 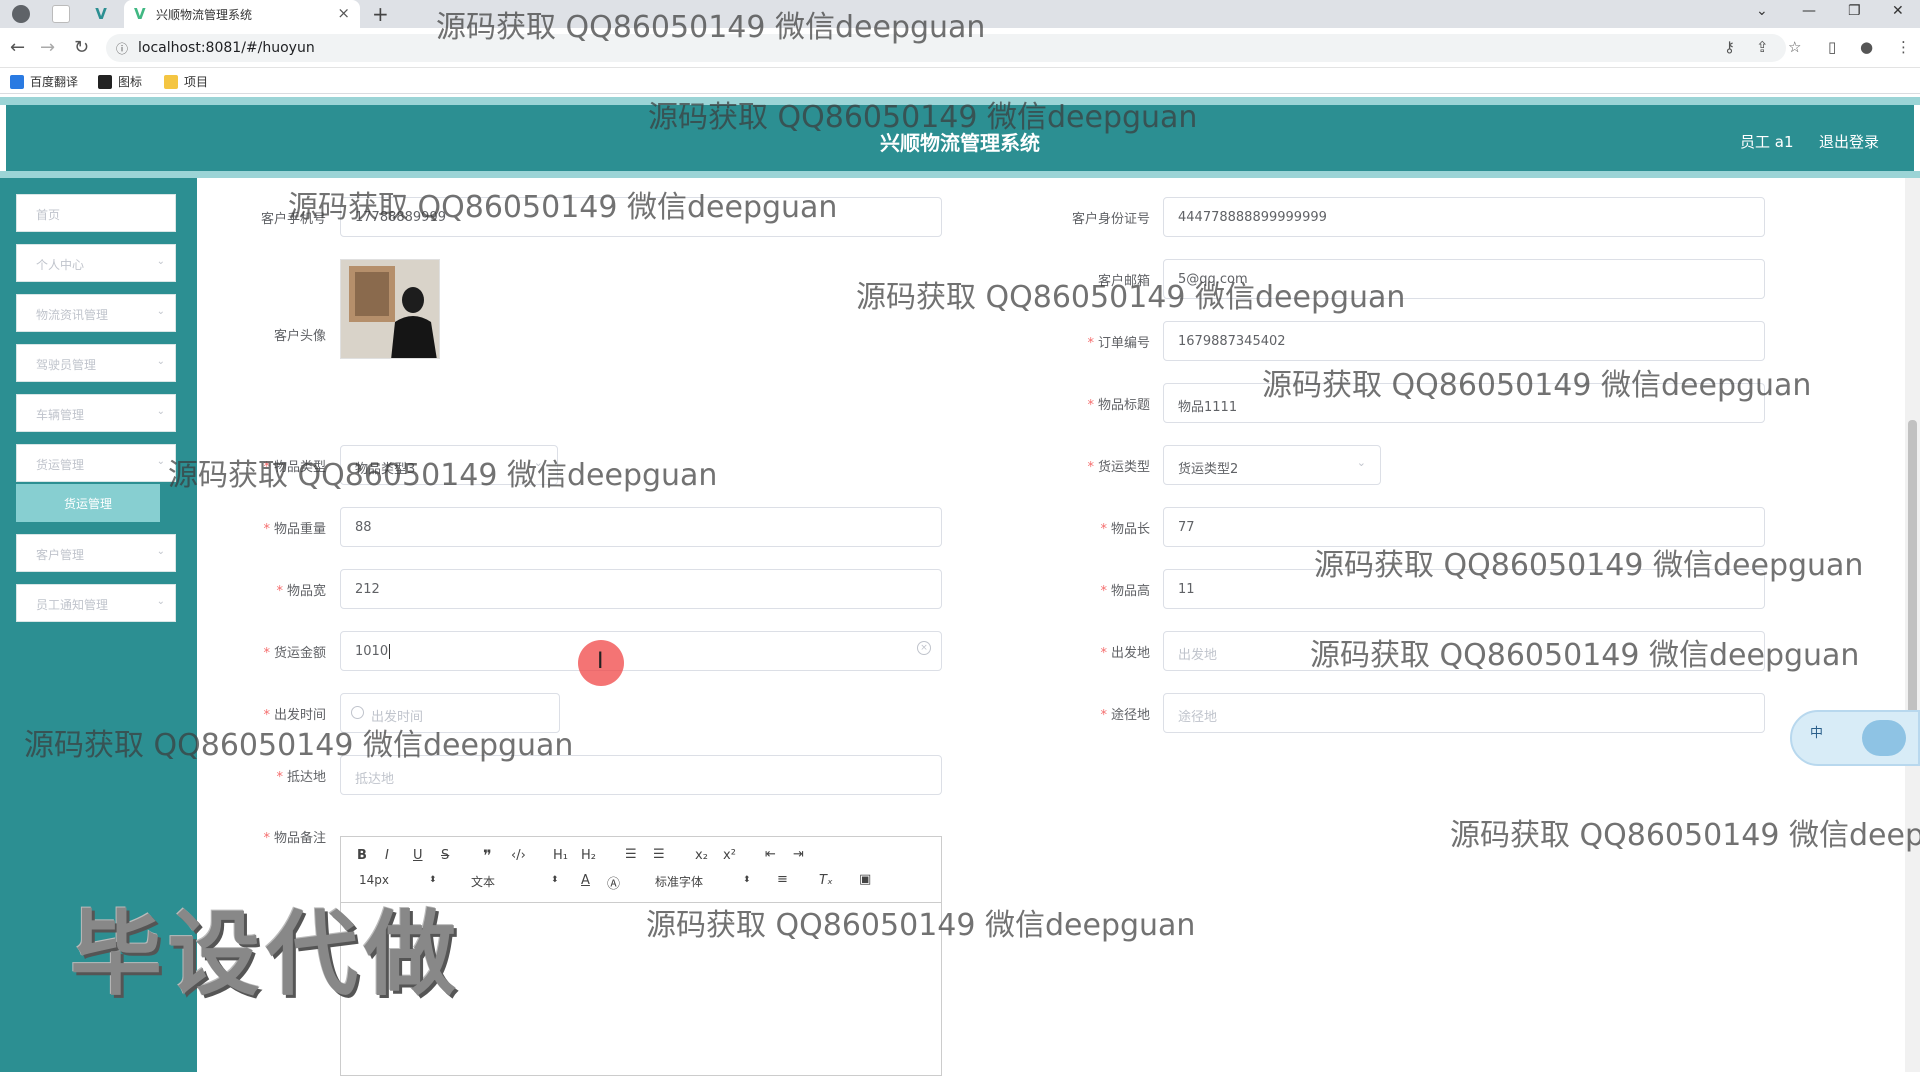 I want to click on blockquote-icon: ❞, so click(x=487, y=855).